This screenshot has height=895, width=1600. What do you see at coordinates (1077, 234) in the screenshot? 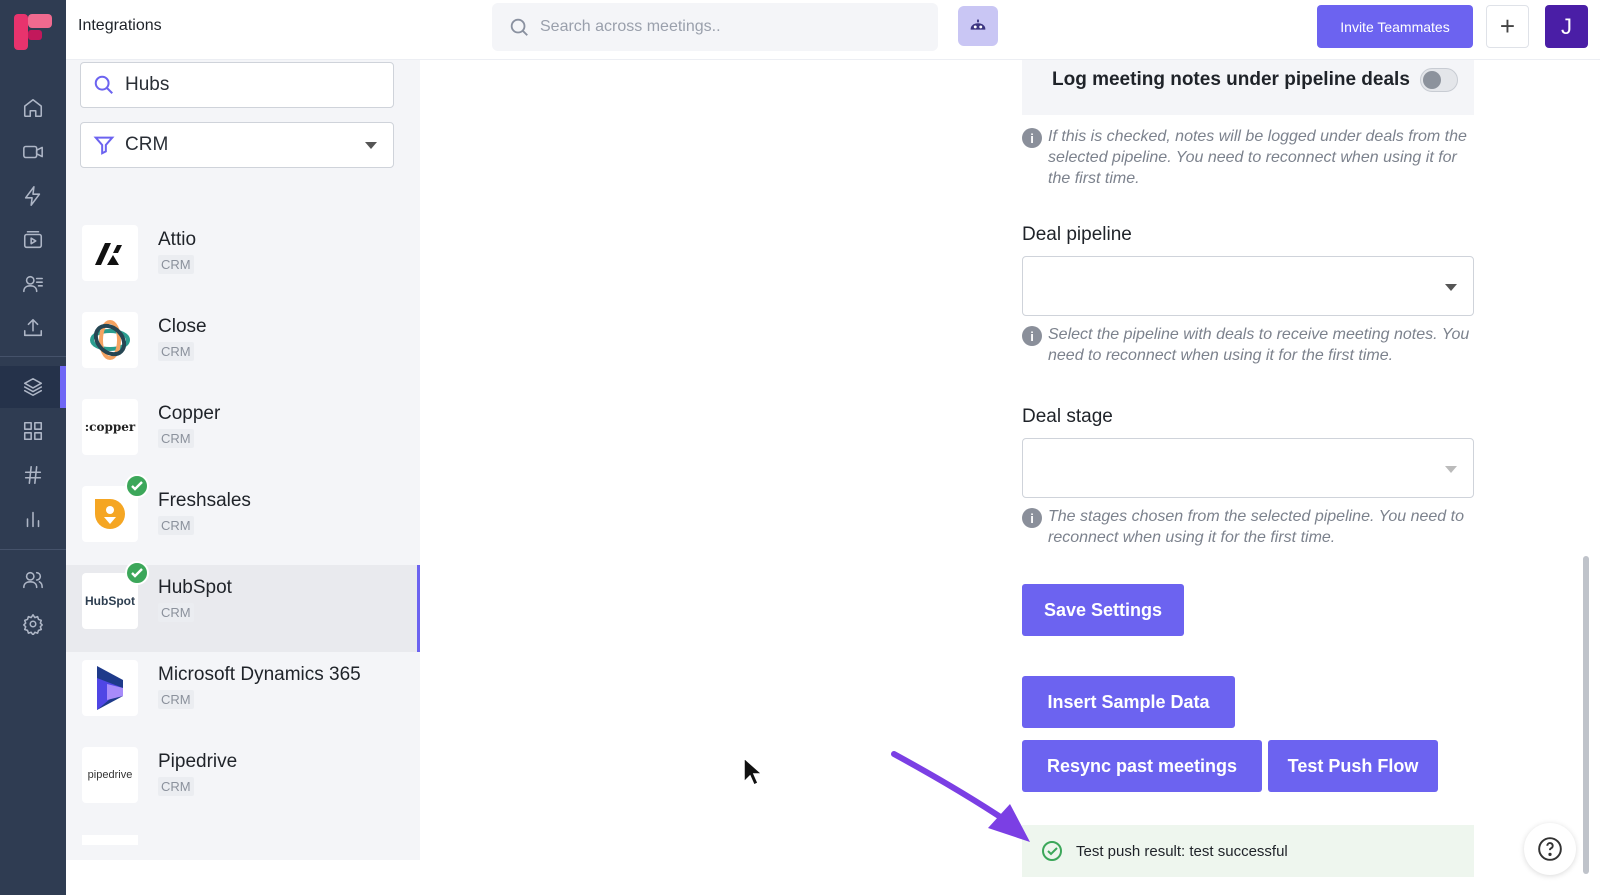
I see `deal-pipeline-label: Deal pipeline` at bounding box center [1077, 234].